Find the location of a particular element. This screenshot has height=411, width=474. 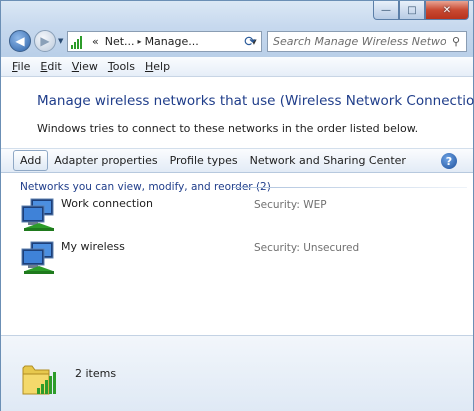

menu-file: File is located at coordinates (21, 66).